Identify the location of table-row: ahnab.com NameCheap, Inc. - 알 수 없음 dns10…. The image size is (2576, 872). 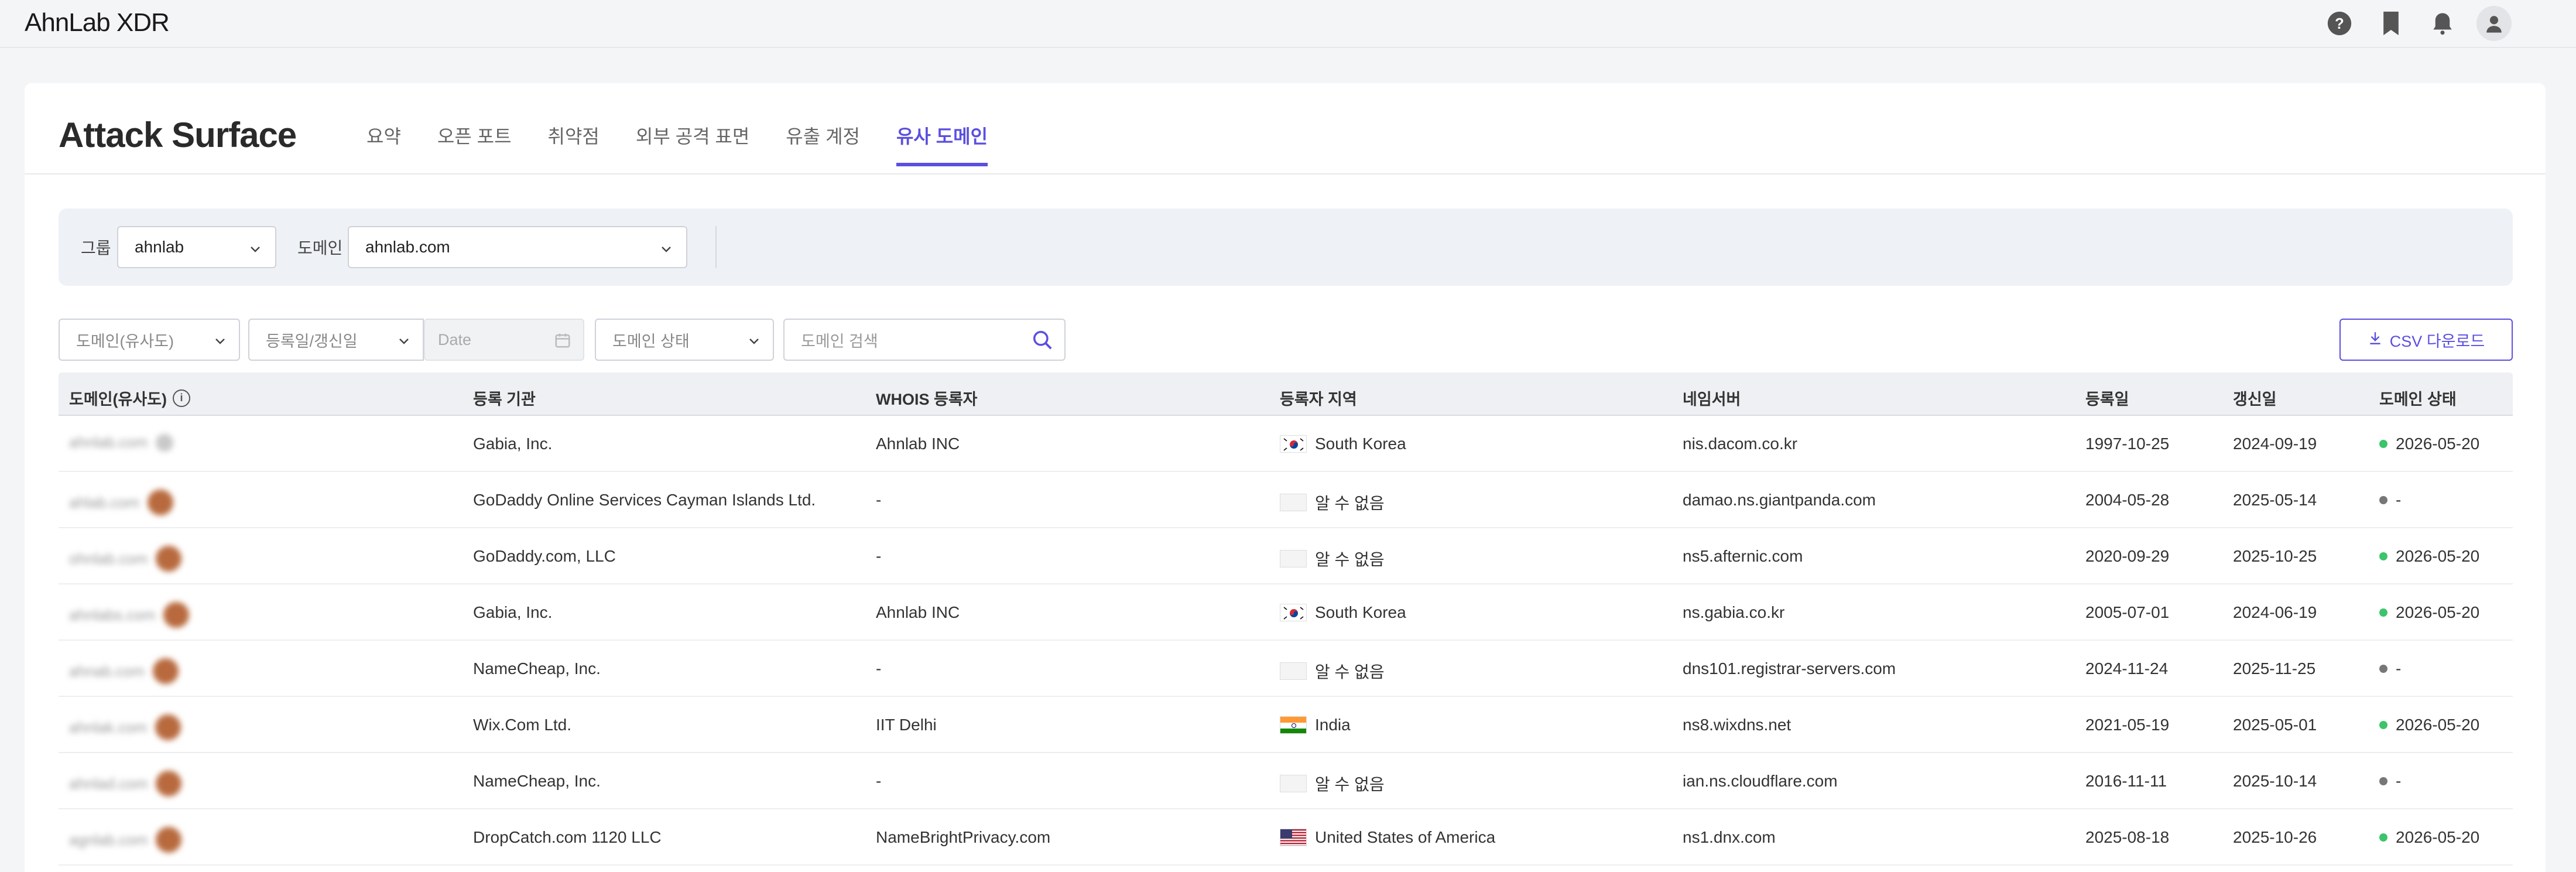
(1286, 669).